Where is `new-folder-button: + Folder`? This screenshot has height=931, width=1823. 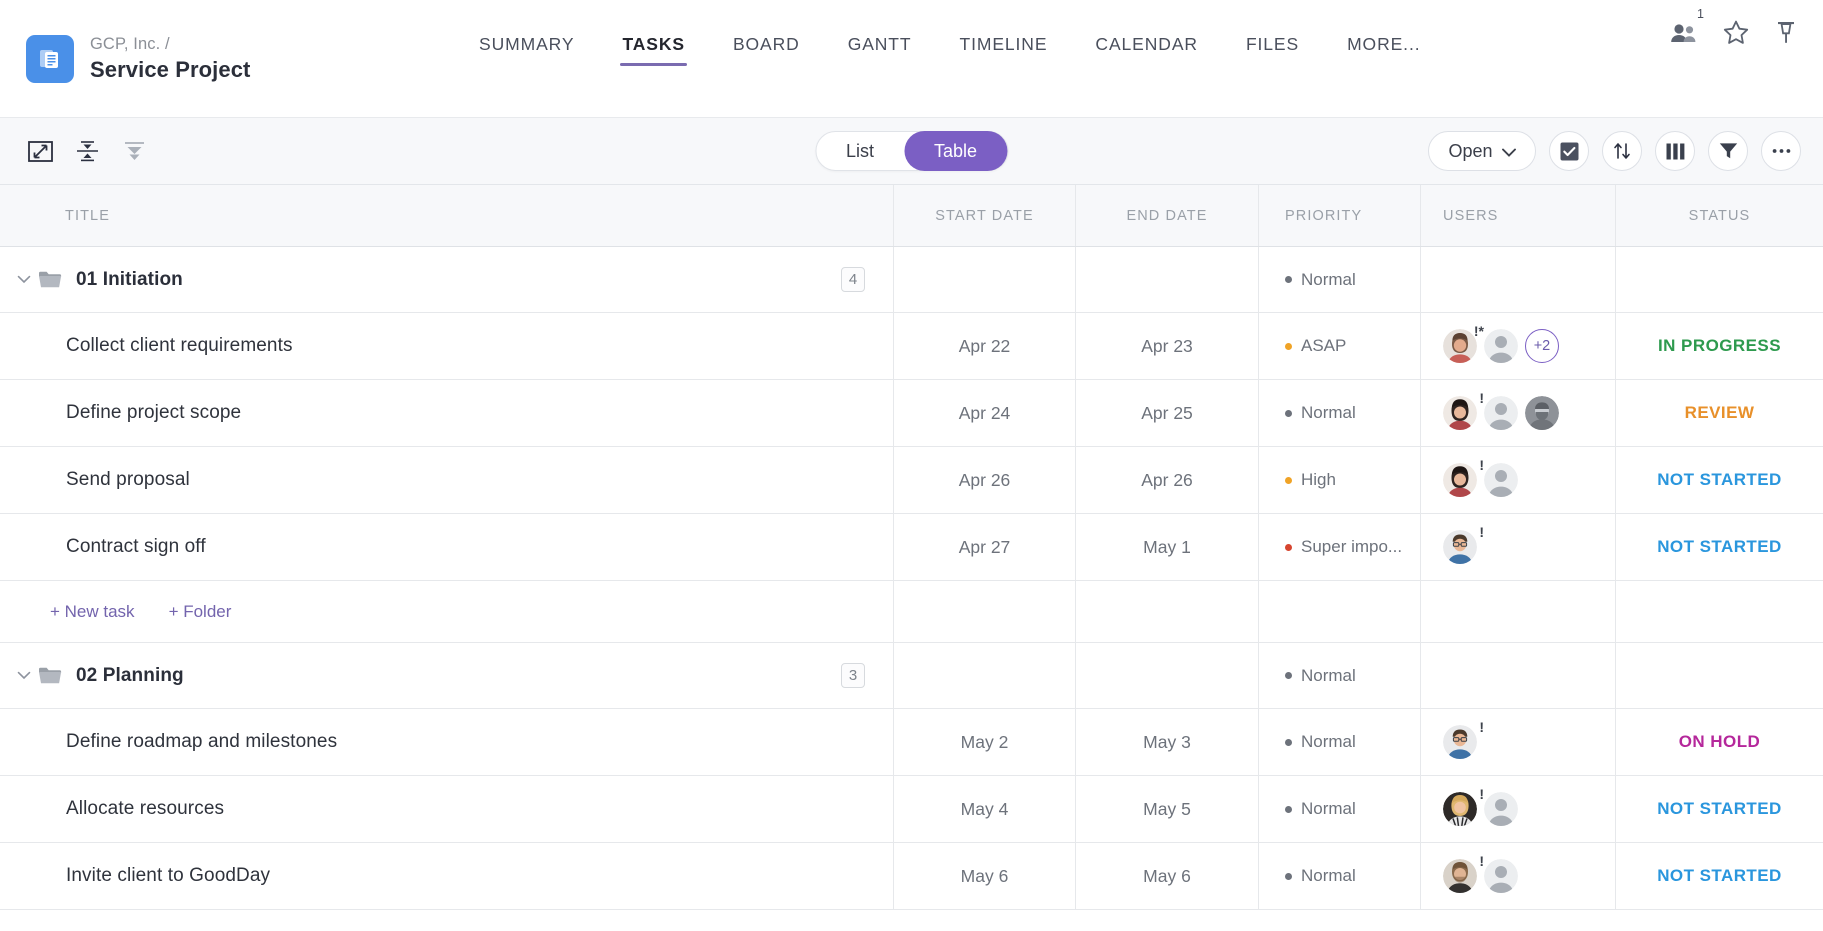
new-folder-button: + Folder is located at coordinates (200, 612).